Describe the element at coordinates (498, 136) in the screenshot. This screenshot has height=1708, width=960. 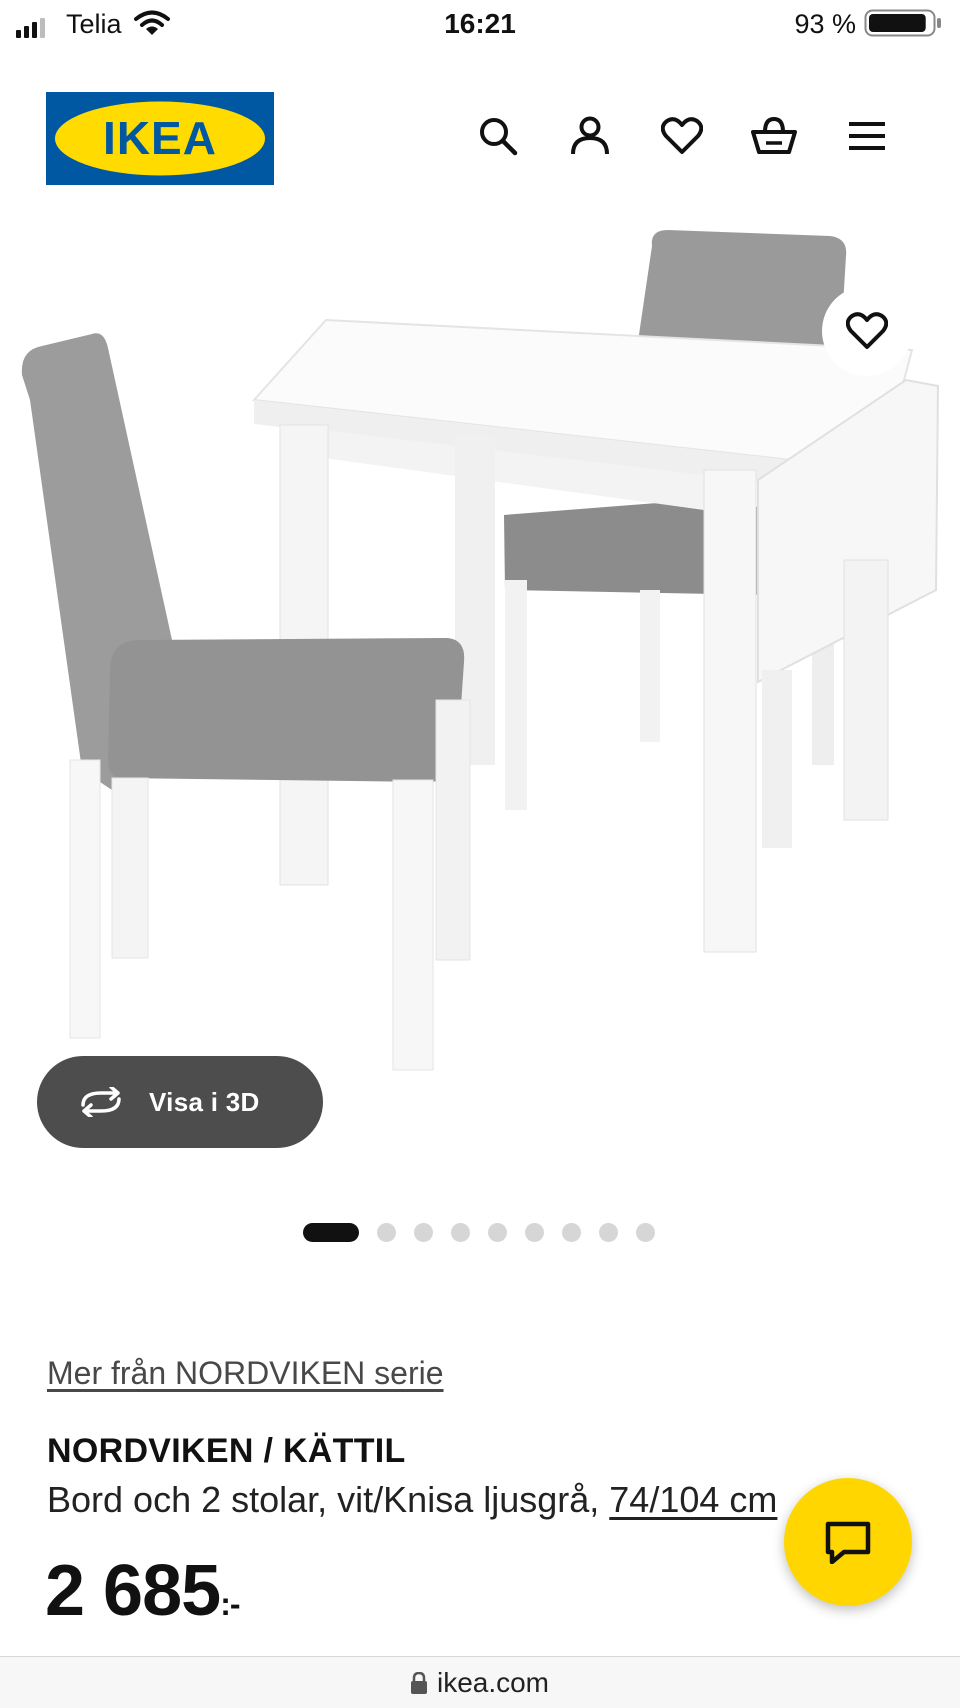
I see `search-icon` at that location.